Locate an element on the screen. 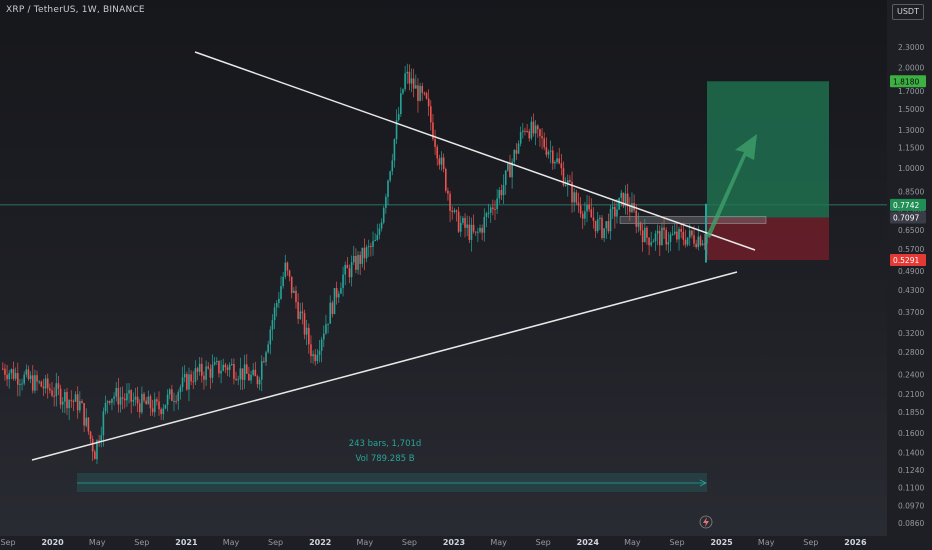 The width and height of the screenshot is (932, 550). y-tick-label: 0.0860 is located at coordinates (911, 523).